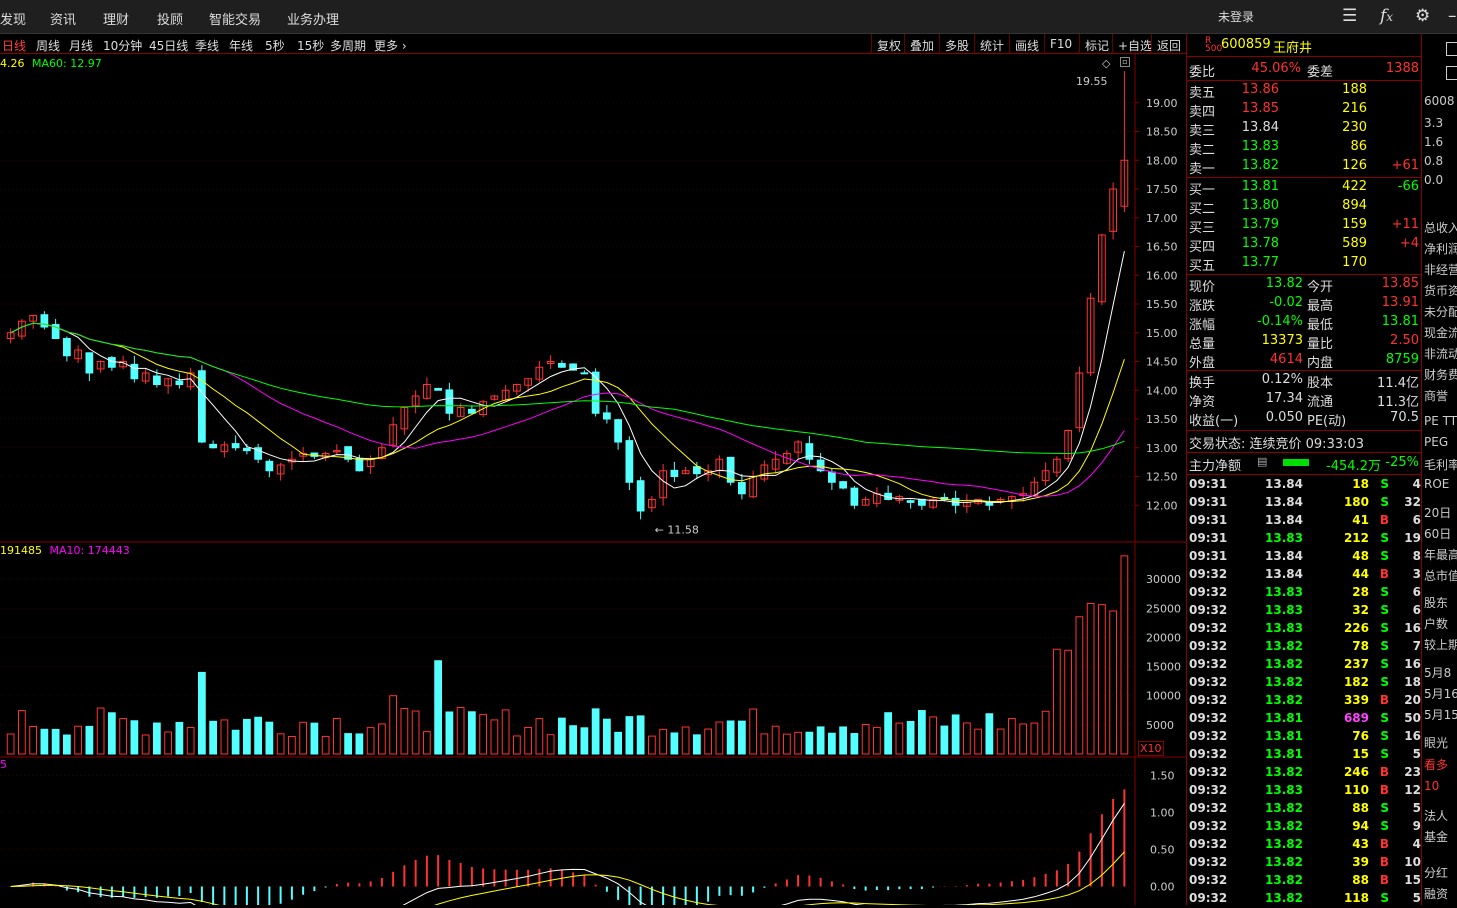 The image size is (1457, 908). I want to click on volume-legend: 191485 MA10: 174443, so click(65, 550).